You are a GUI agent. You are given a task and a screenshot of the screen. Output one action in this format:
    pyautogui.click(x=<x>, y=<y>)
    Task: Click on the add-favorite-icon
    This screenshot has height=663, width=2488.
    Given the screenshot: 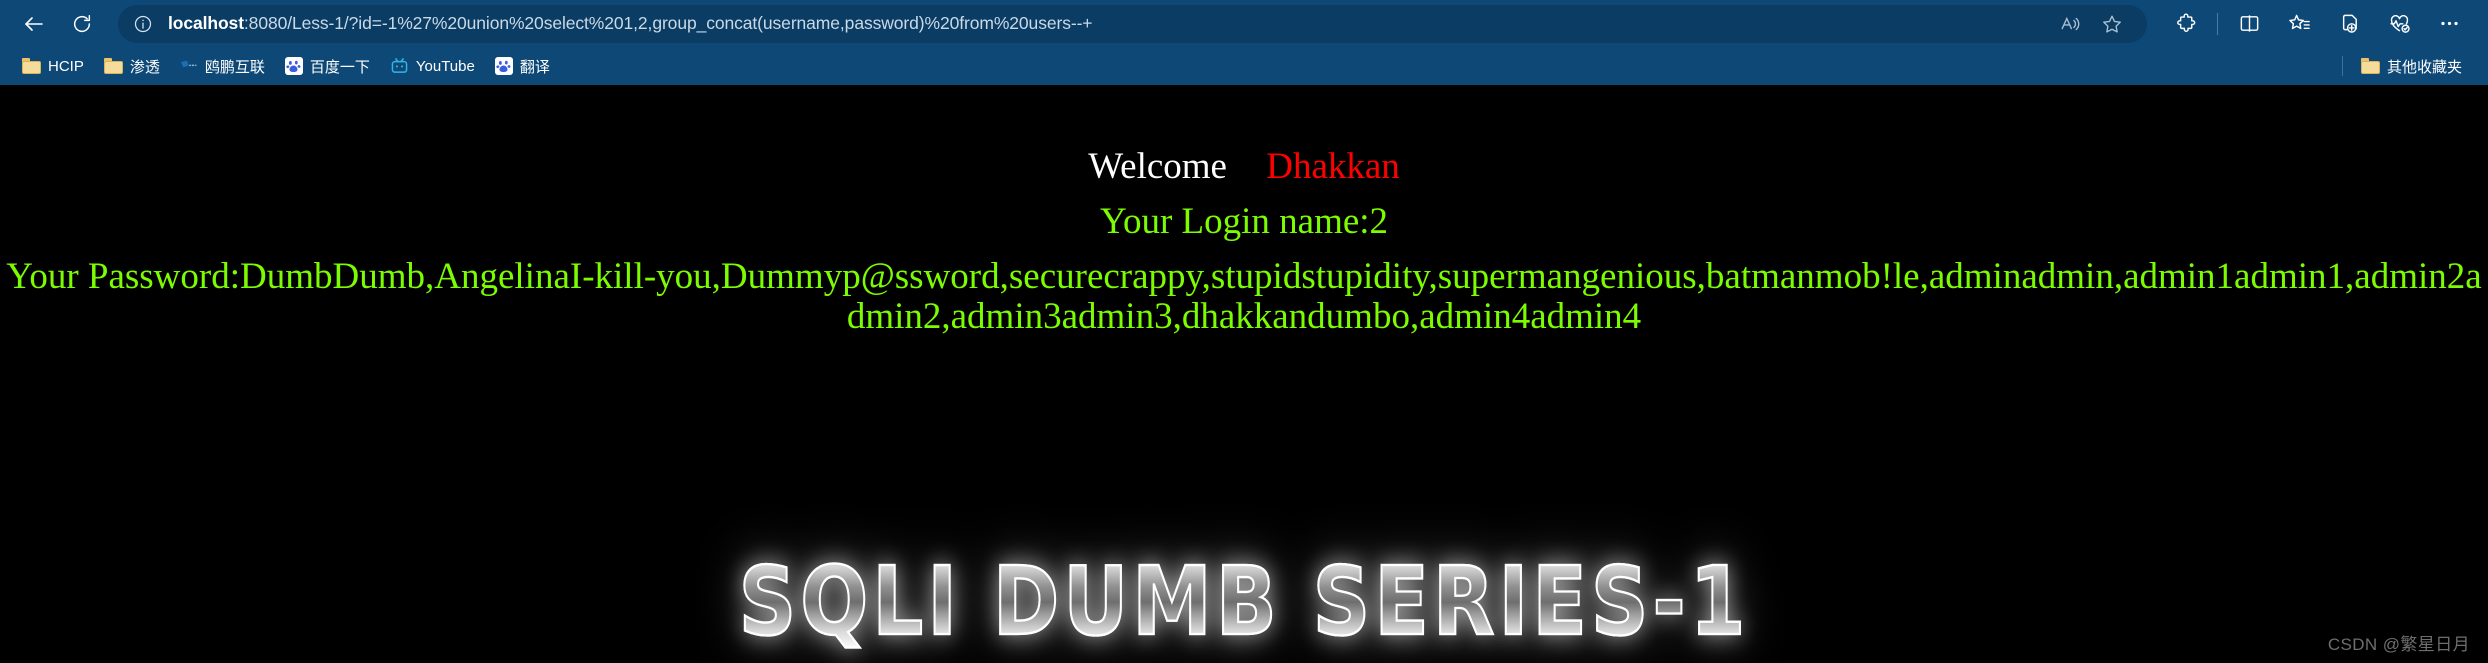 What is the action you would take?
    pyautogui.click(x=2112, y=24)
    